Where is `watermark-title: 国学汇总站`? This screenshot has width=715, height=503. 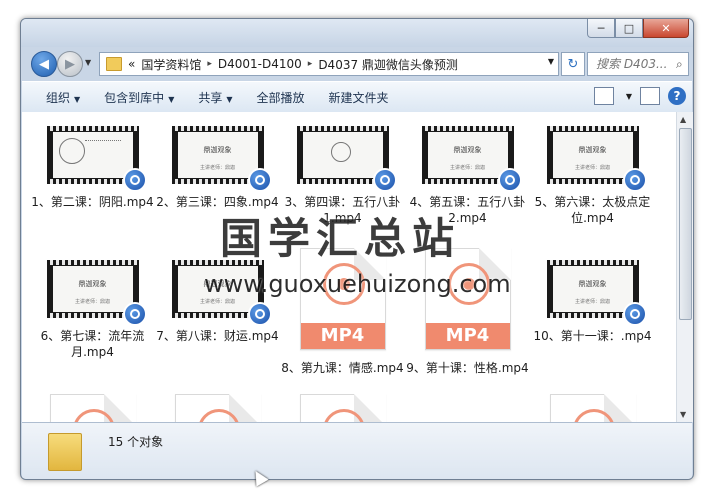
watermark-title: 国学汇总站 is located at coordinates (340, 238).